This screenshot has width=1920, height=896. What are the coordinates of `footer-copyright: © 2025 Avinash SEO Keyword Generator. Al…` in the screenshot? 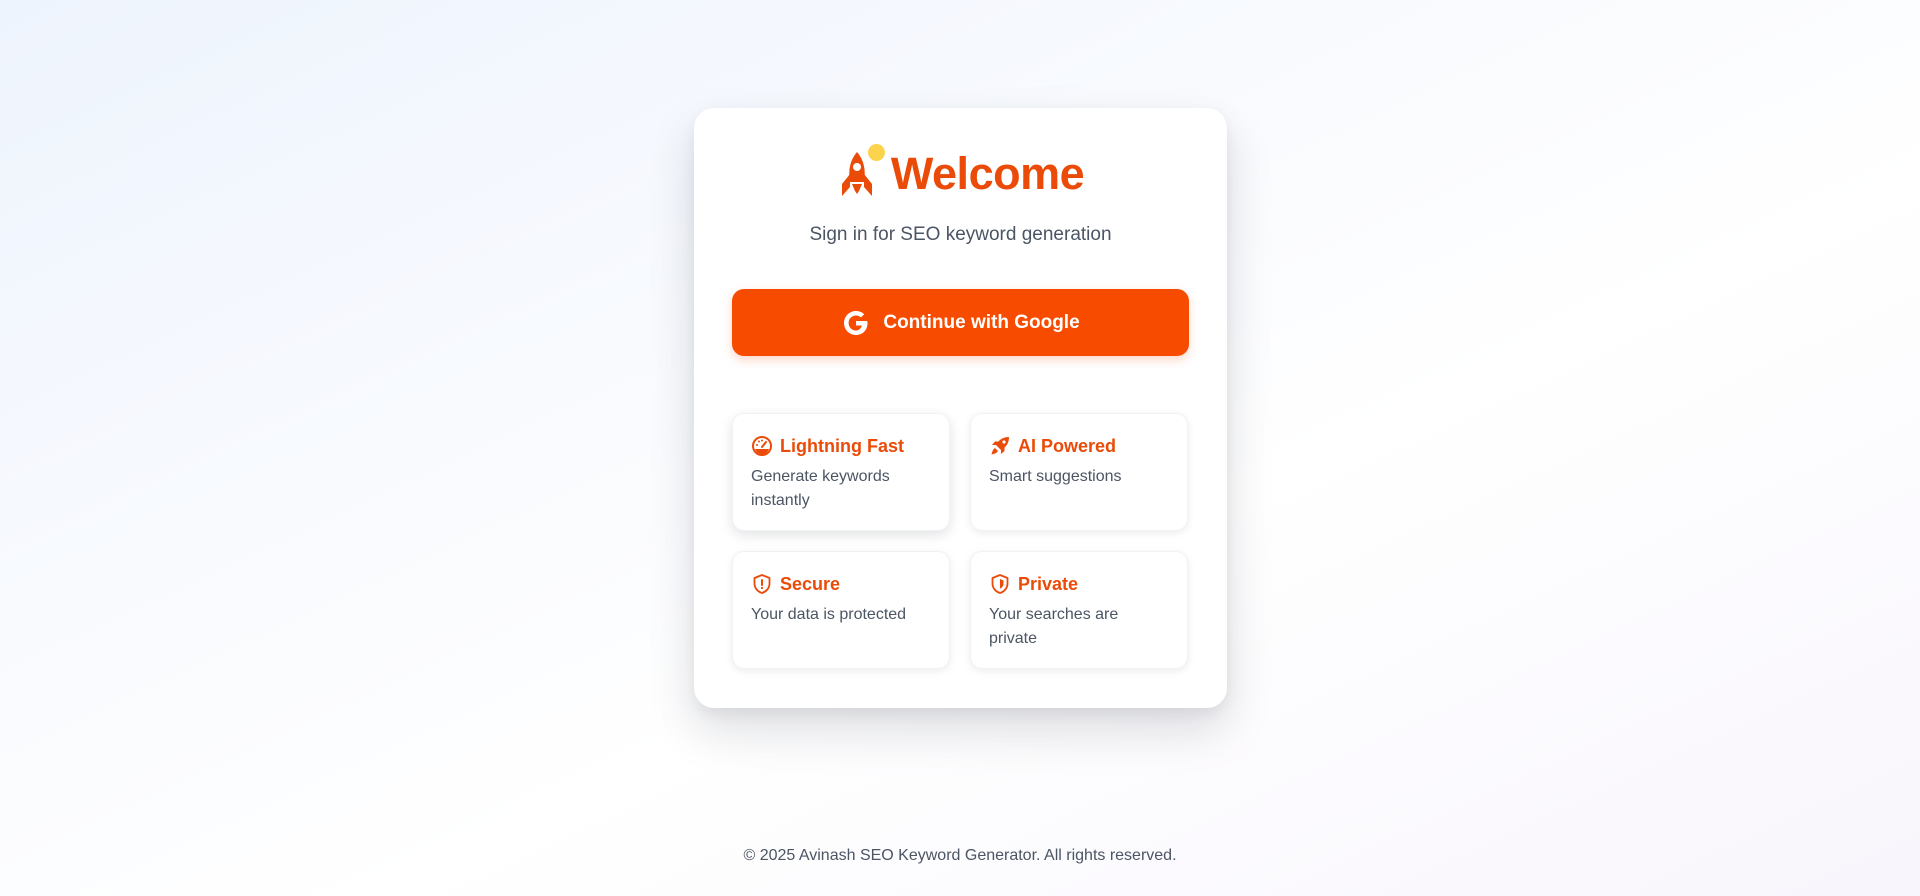 It's located at (960, 855).